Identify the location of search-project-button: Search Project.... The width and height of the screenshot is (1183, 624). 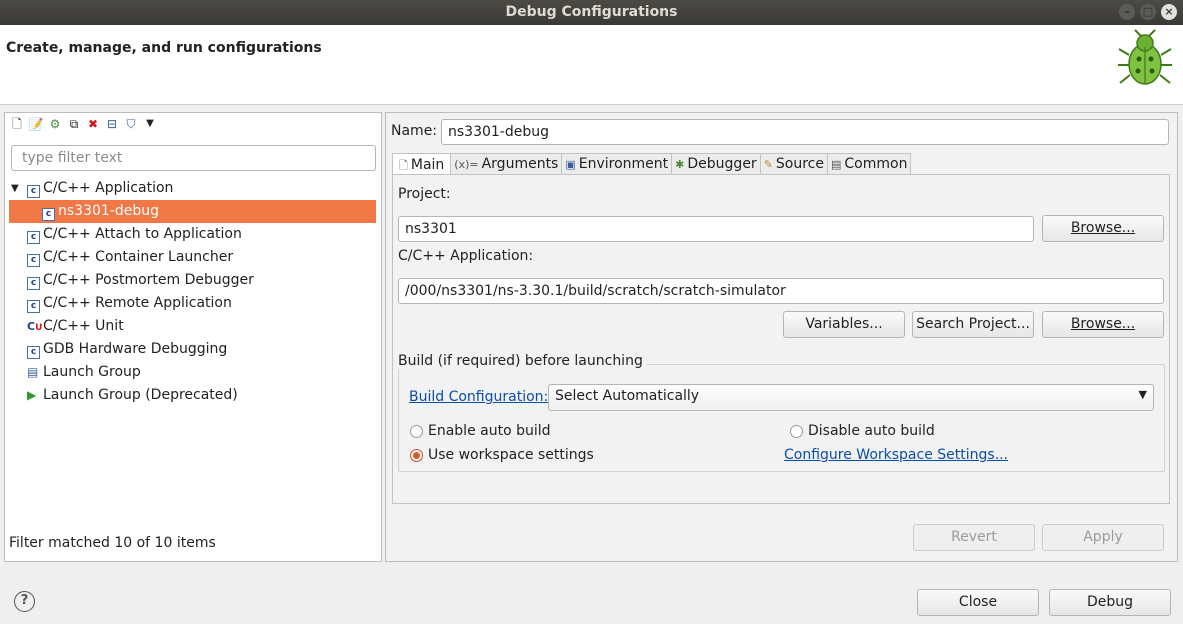
(973, 324).